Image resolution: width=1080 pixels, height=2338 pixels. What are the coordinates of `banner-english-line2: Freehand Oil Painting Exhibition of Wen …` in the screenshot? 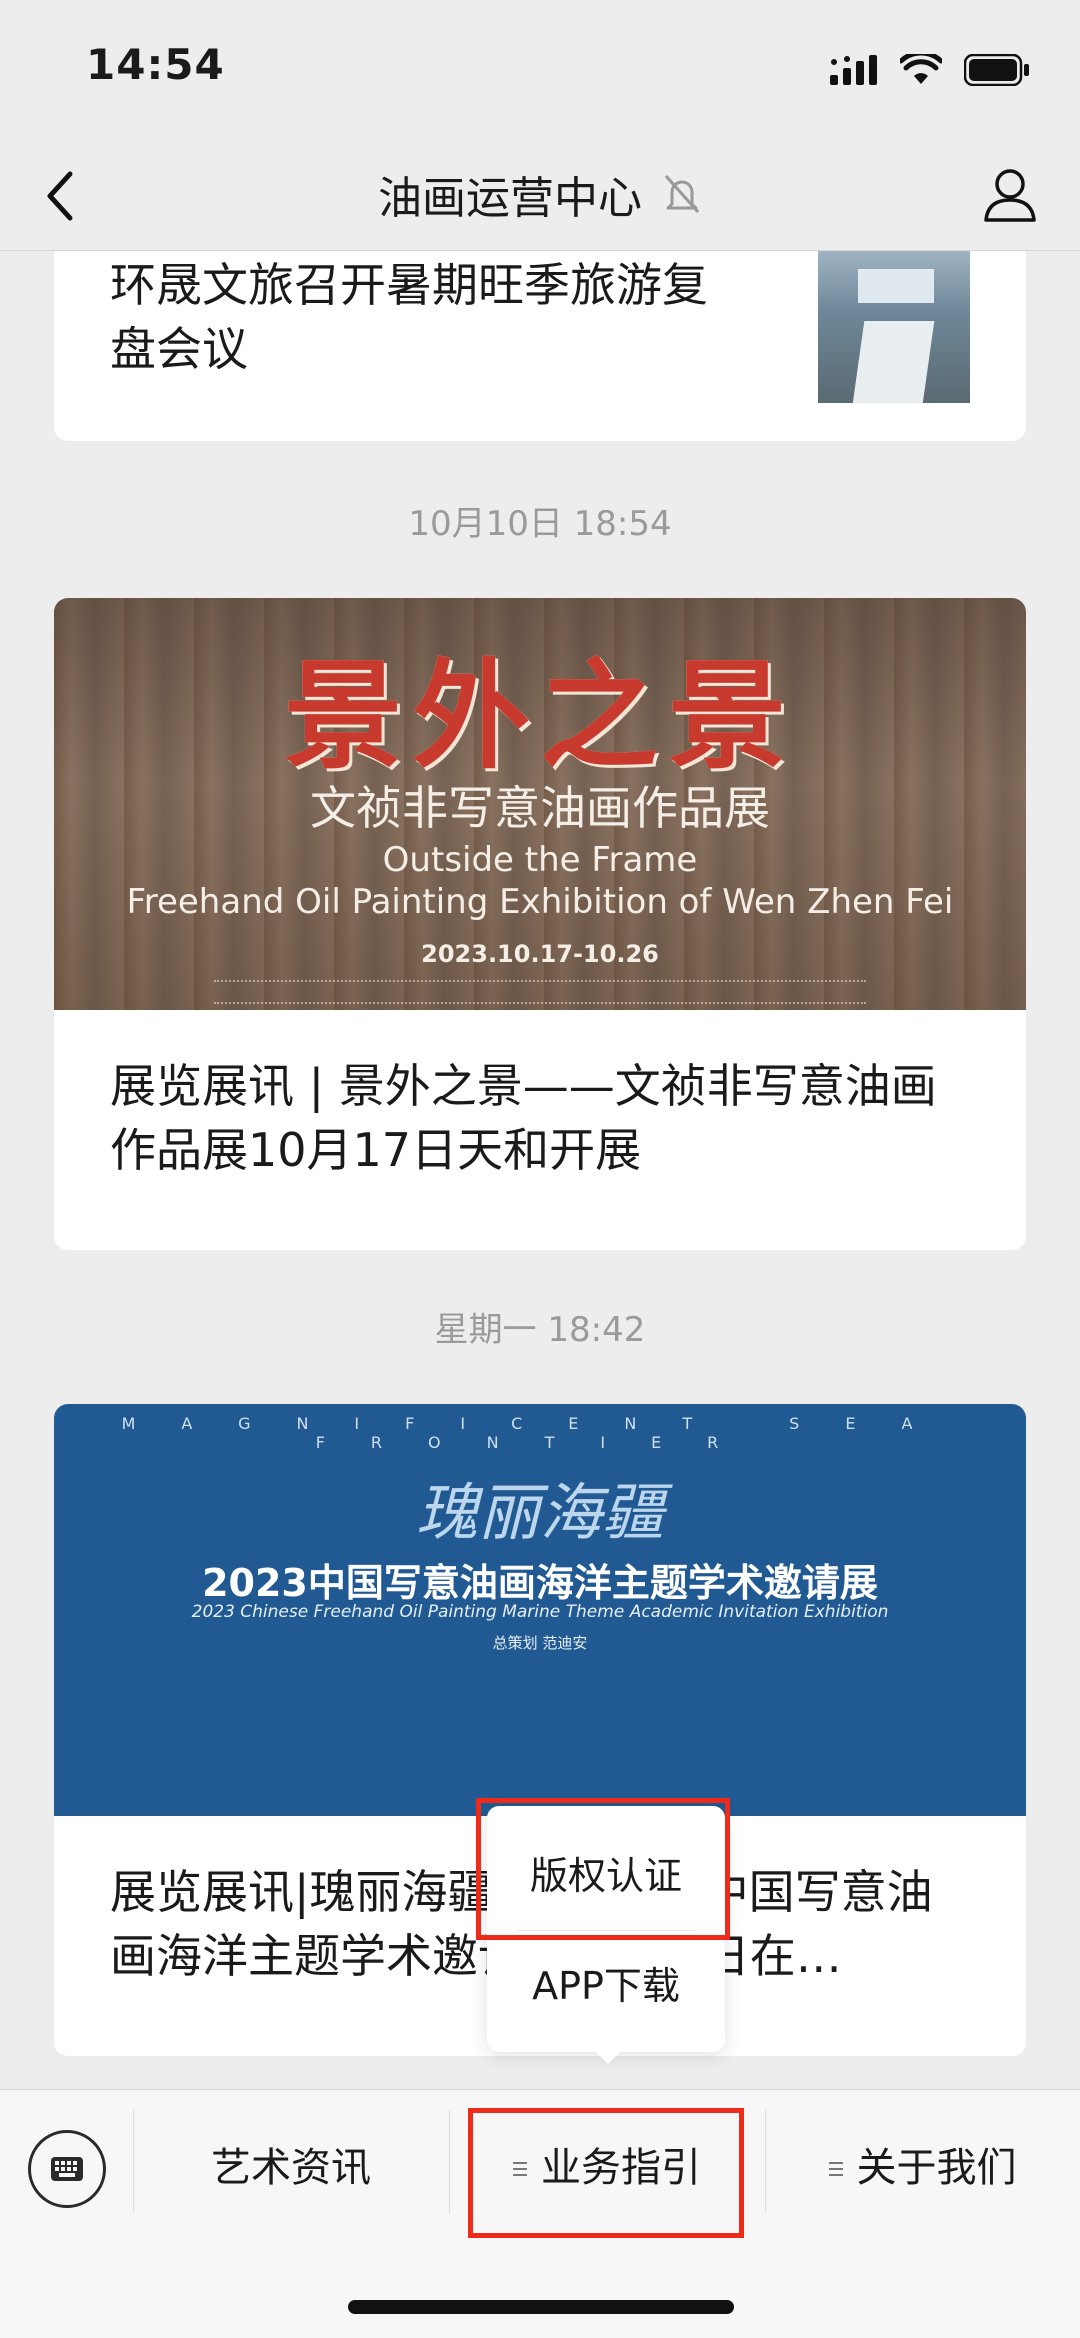 It's located at (540, 902).